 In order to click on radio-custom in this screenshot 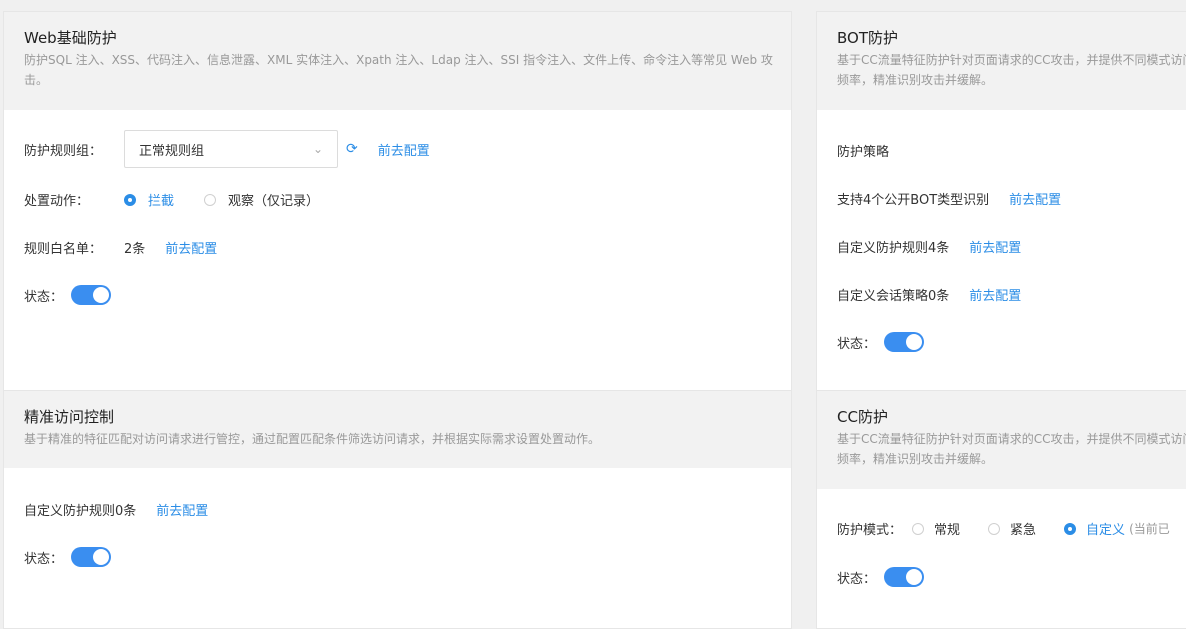, I will do `click(1070, 528)`.